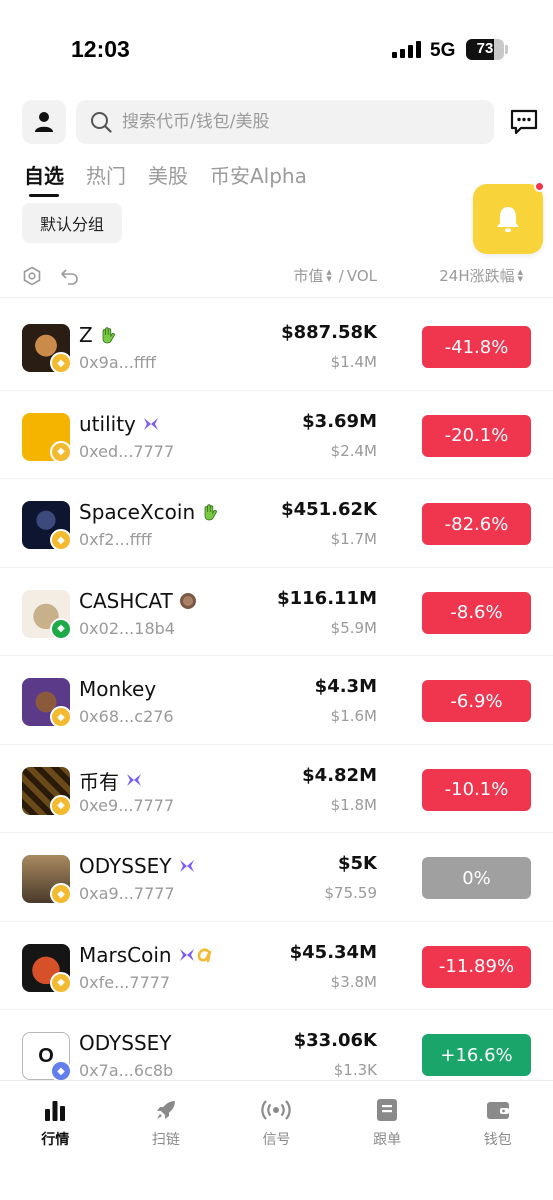 The width and height of the screenshot is (553, 1200). What do you see at coordinates (333, 952) in the screenshot?
I see `market-cap: $45.34M` at bounding box center [333, 952].